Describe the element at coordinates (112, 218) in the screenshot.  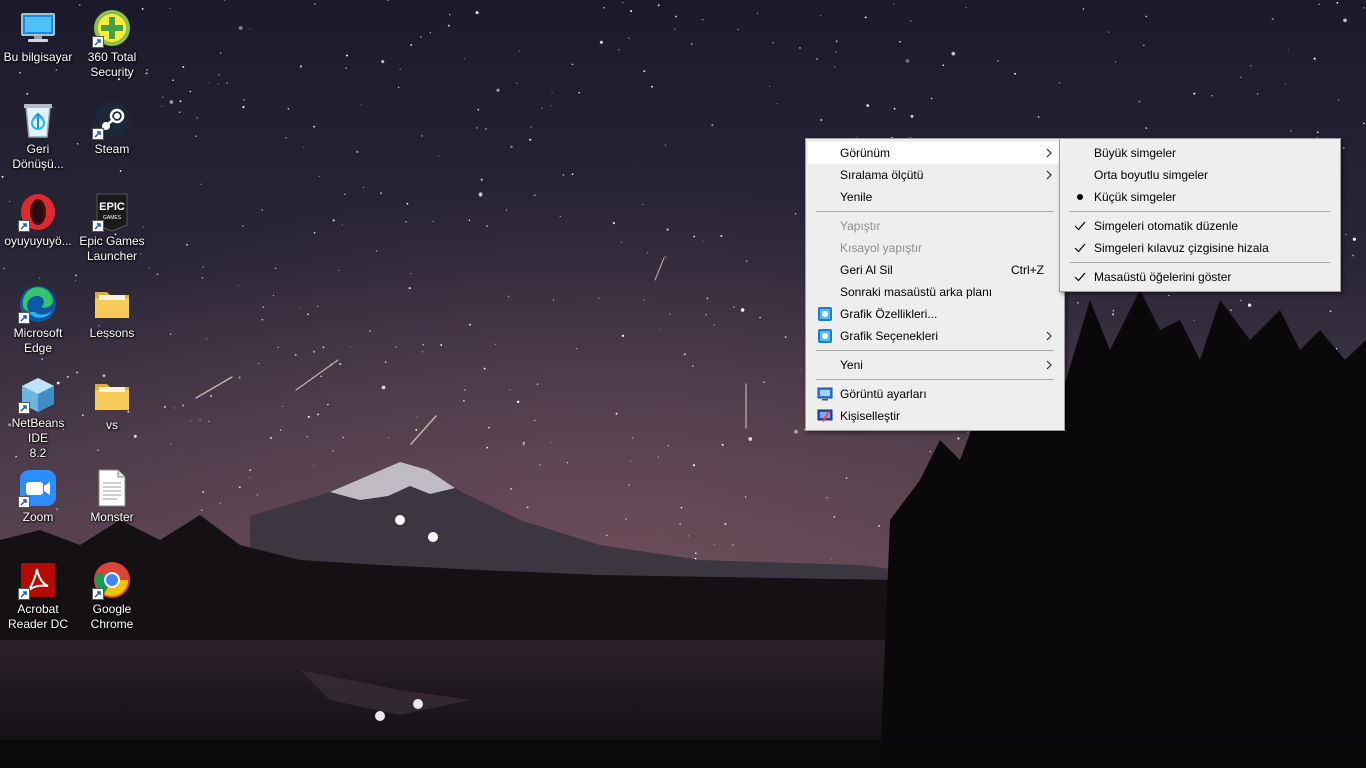
I see `epic-logo-subtext: GAMES` at that location.